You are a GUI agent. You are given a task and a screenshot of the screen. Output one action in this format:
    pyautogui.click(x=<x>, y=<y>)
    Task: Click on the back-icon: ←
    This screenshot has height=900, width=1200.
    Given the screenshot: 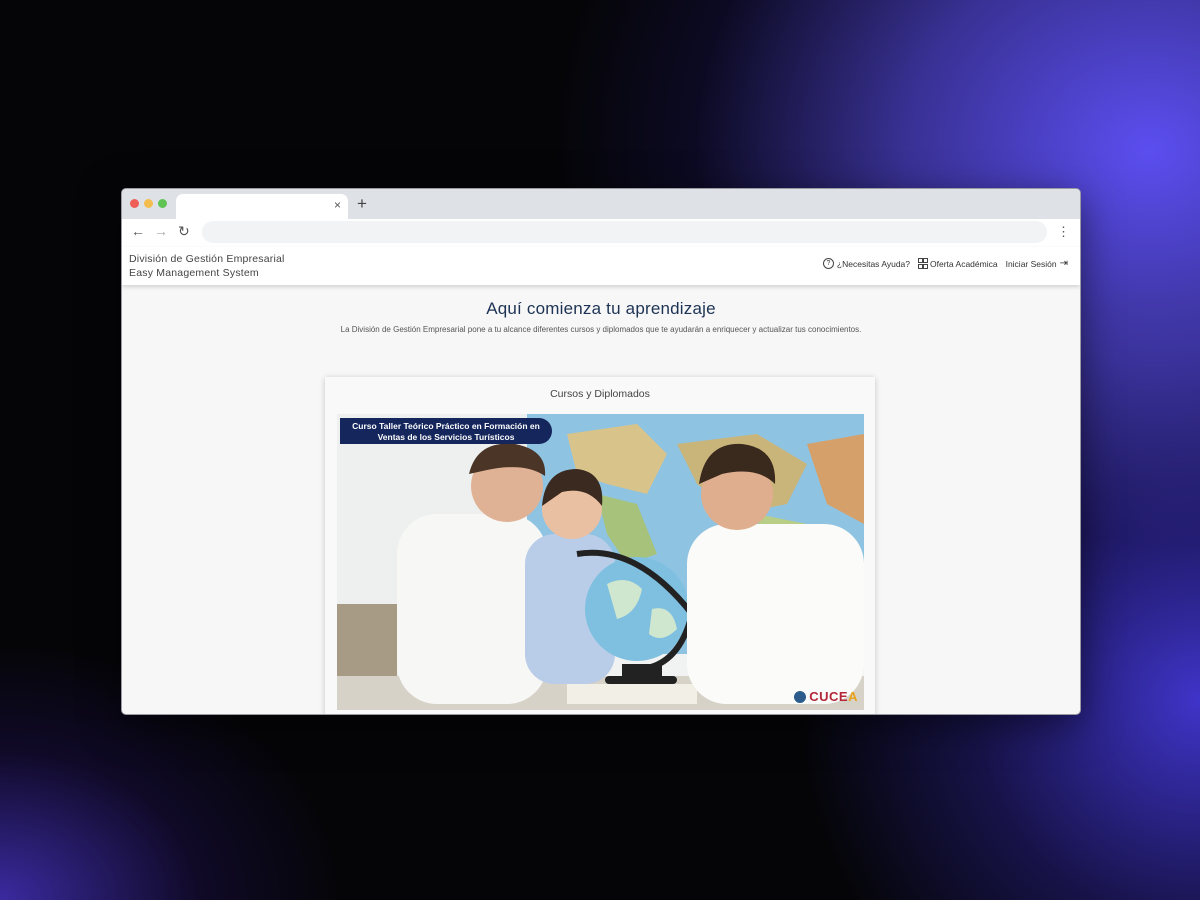 What is the action you would take?
    pyautogui.click(x=138, y=231)
    